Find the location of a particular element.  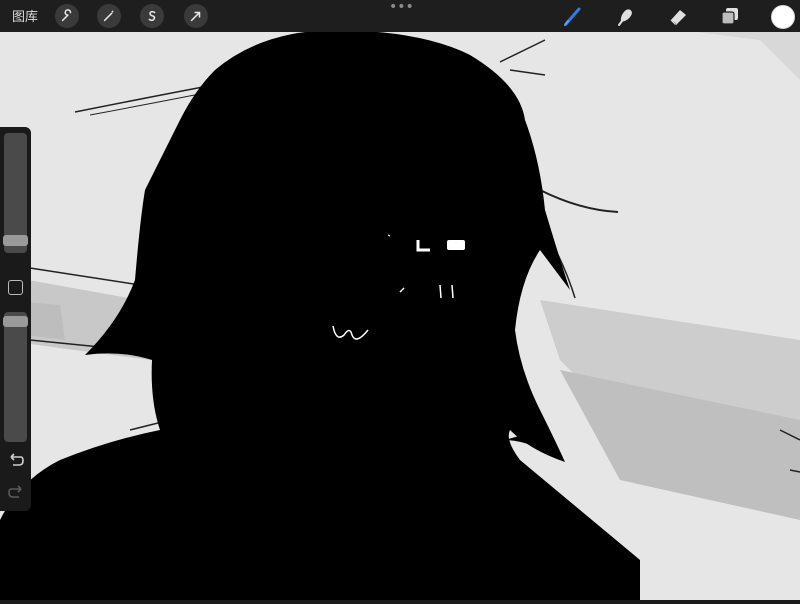

color-picker-button is located at coordinates (783, 17).